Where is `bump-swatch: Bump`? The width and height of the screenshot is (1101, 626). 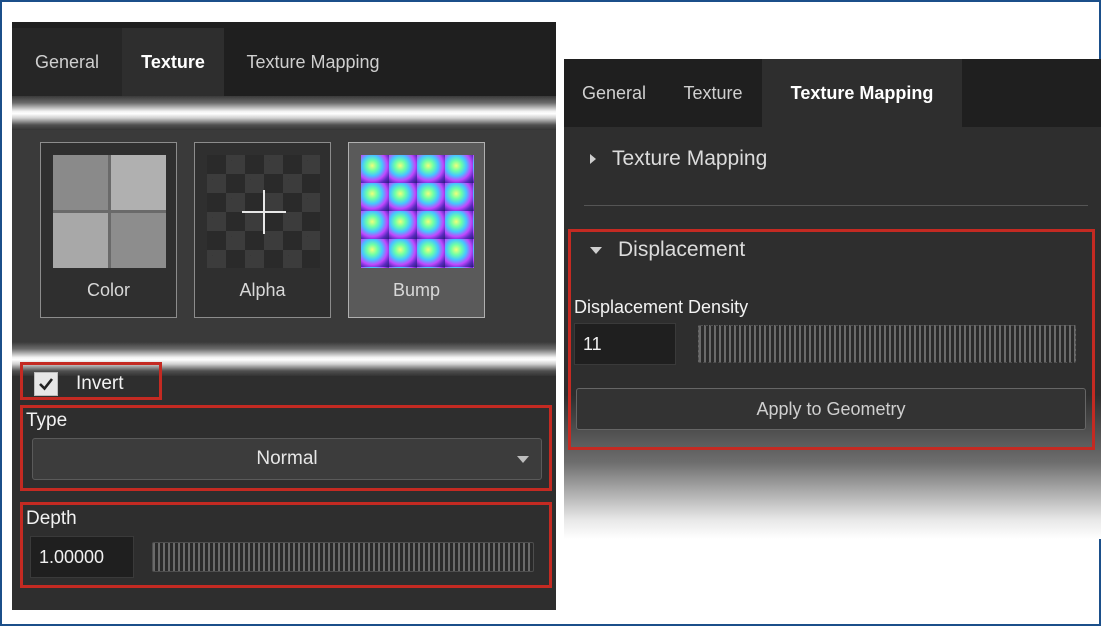 bump-swatch: Bump is located at coordinates (416, 230).